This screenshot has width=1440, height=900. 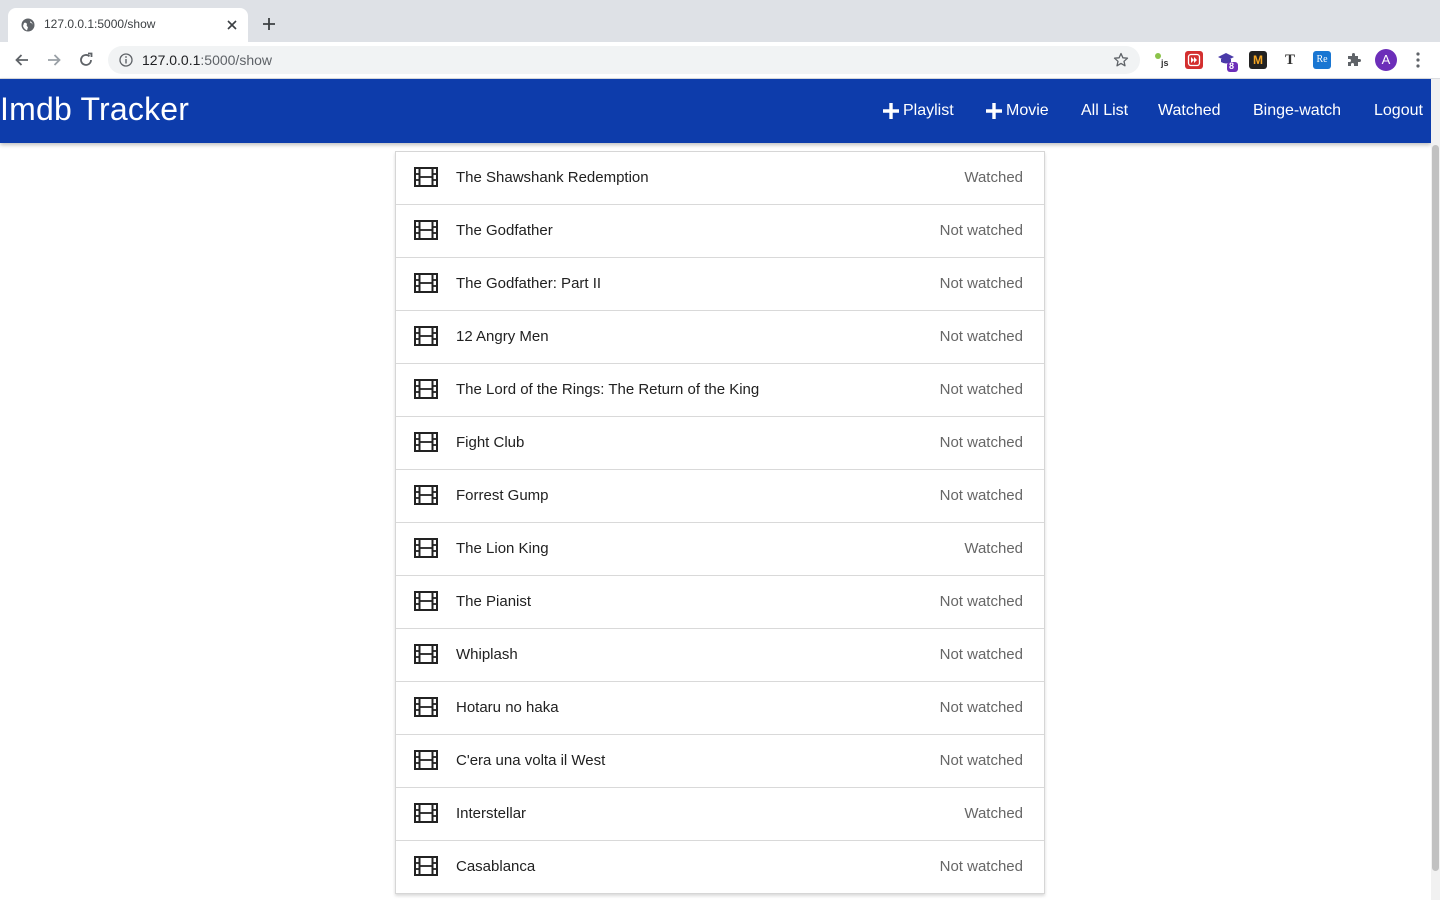 I want to click on movie-title: The Pianist, so click(x=494, y=601).